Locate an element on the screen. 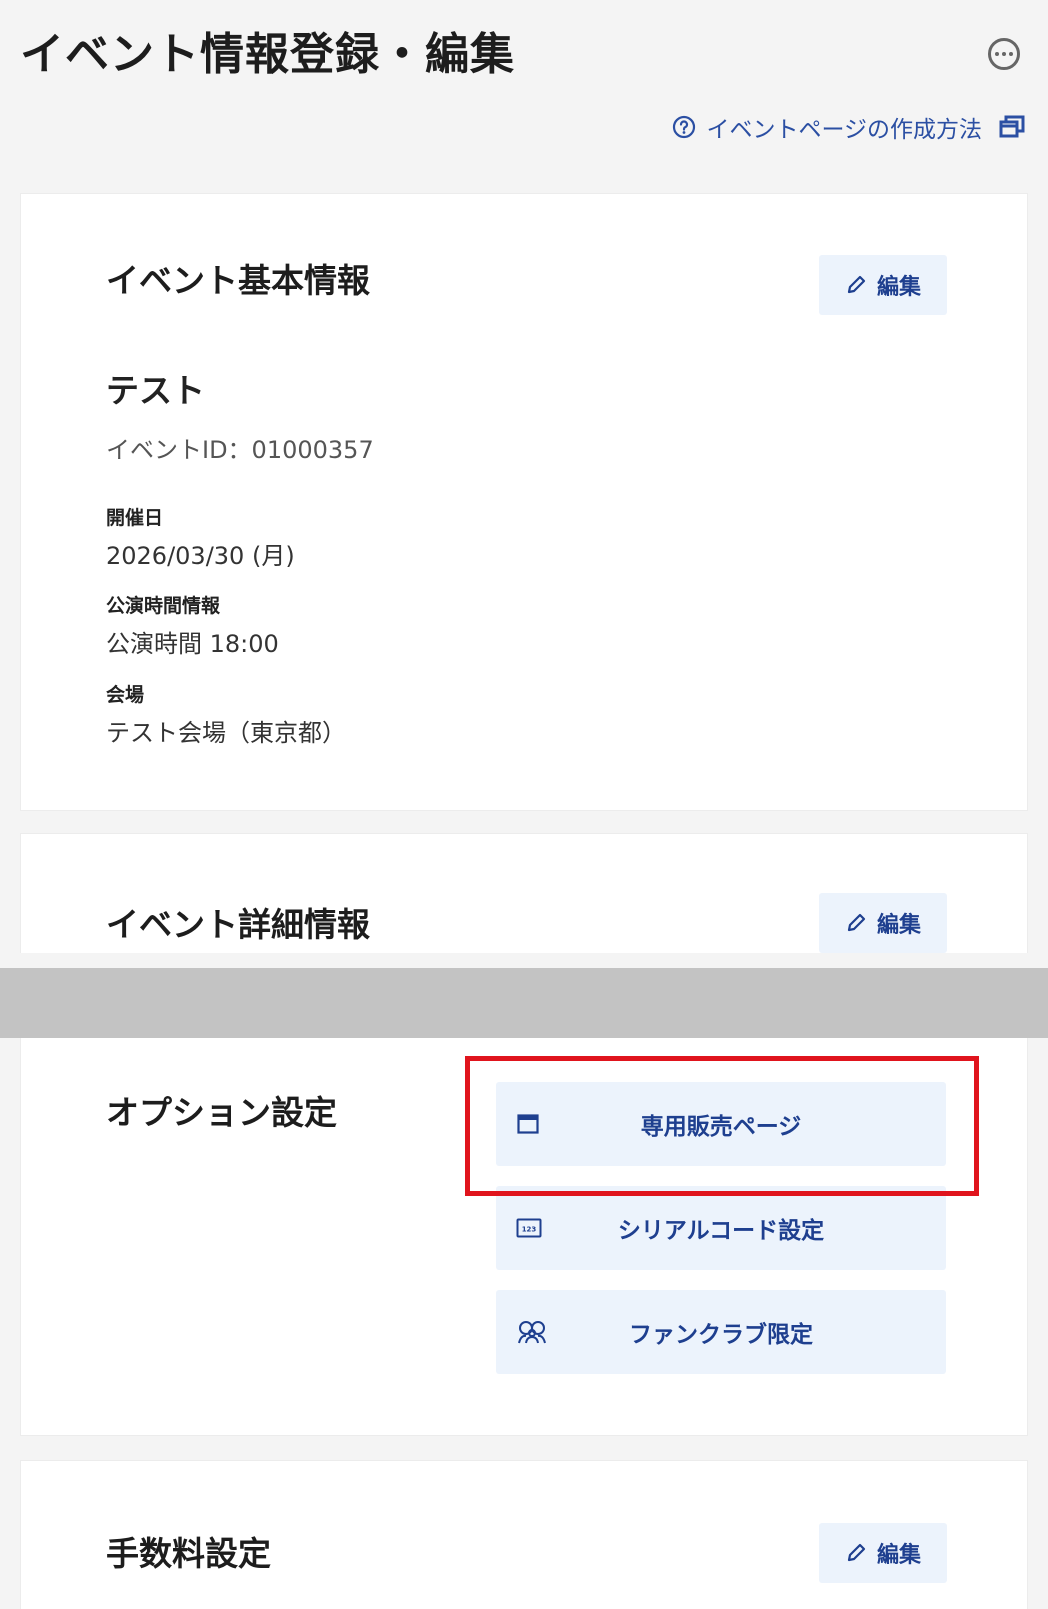  page-title: イベント情報登録・編集 is located at coordinates (267, 54).